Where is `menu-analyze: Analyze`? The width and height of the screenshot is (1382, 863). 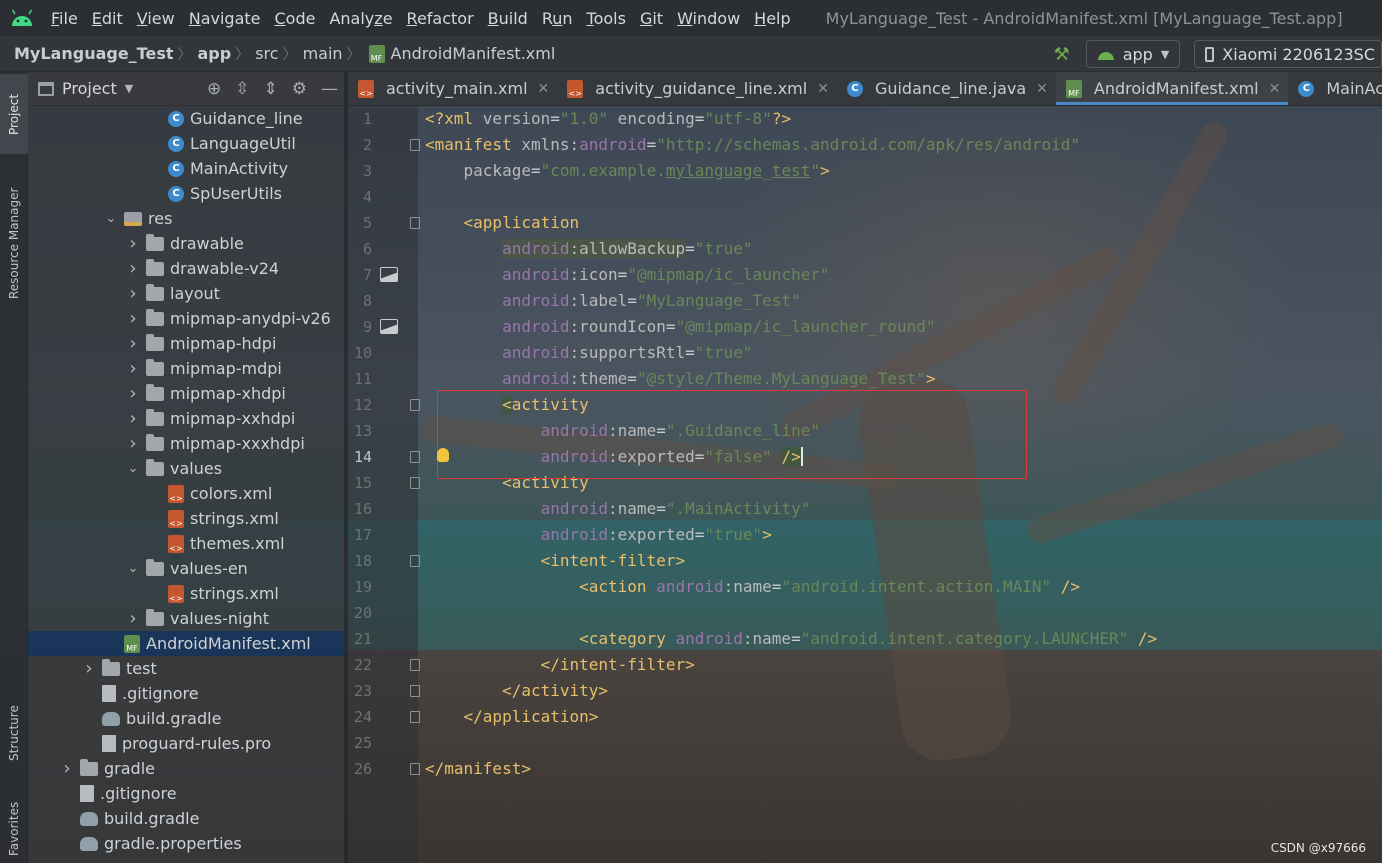
menu-analyze: Analyze is located at coordinates (360, 18).